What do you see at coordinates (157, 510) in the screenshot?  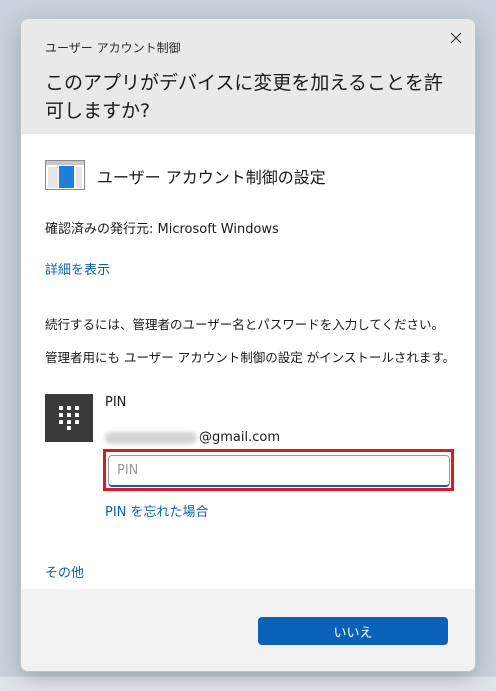 I see `forgot-pin-link: PIN を忘れた場合` at bounding box center [157, 510].